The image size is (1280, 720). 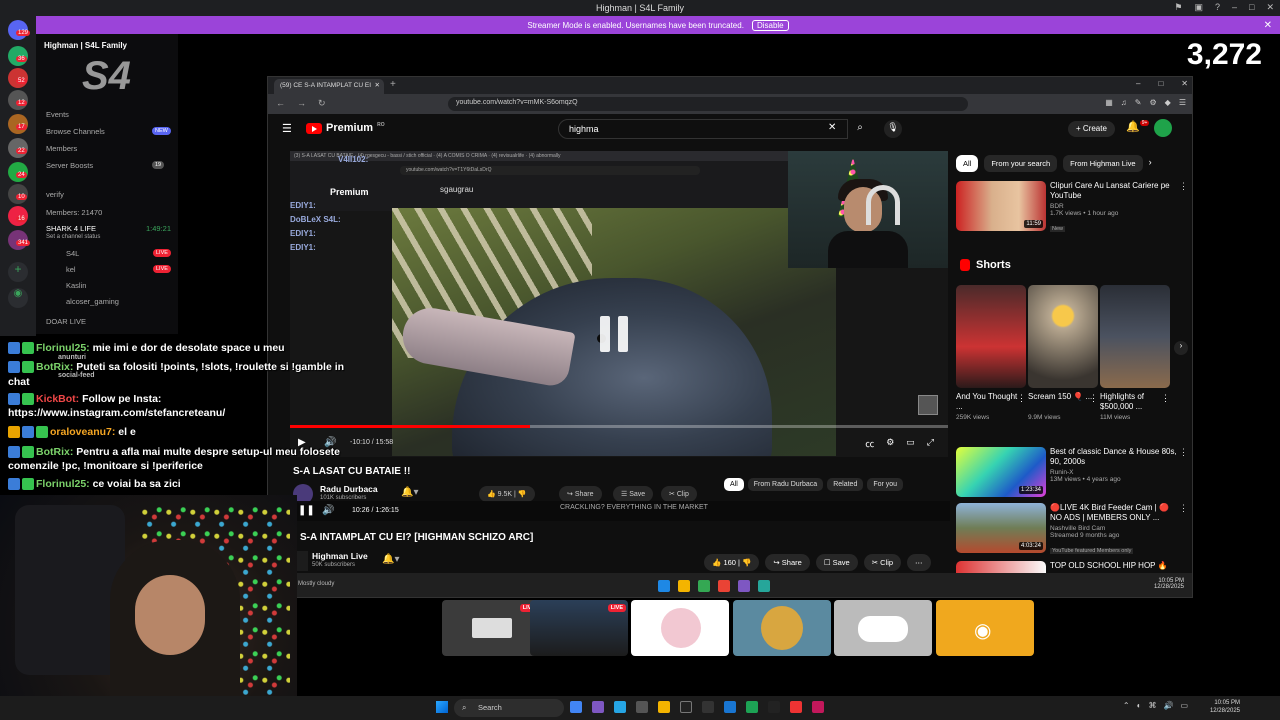 I want to click on voice-channel-shark: SHARK 4 LIFE, so click(x=71, y=228).